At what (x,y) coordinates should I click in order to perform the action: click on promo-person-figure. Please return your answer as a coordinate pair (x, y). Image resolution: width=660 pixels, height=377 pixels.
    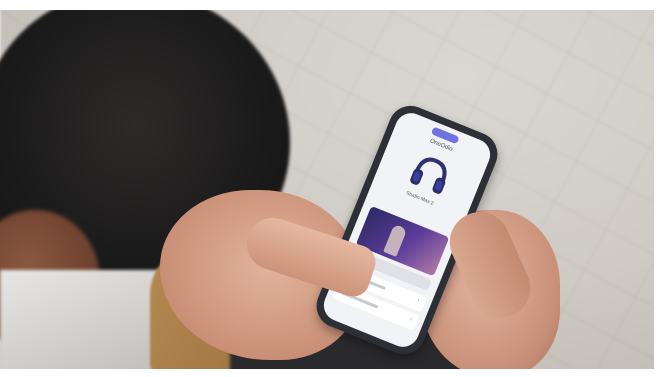
    Looking at the image, I should click on (395, 240).